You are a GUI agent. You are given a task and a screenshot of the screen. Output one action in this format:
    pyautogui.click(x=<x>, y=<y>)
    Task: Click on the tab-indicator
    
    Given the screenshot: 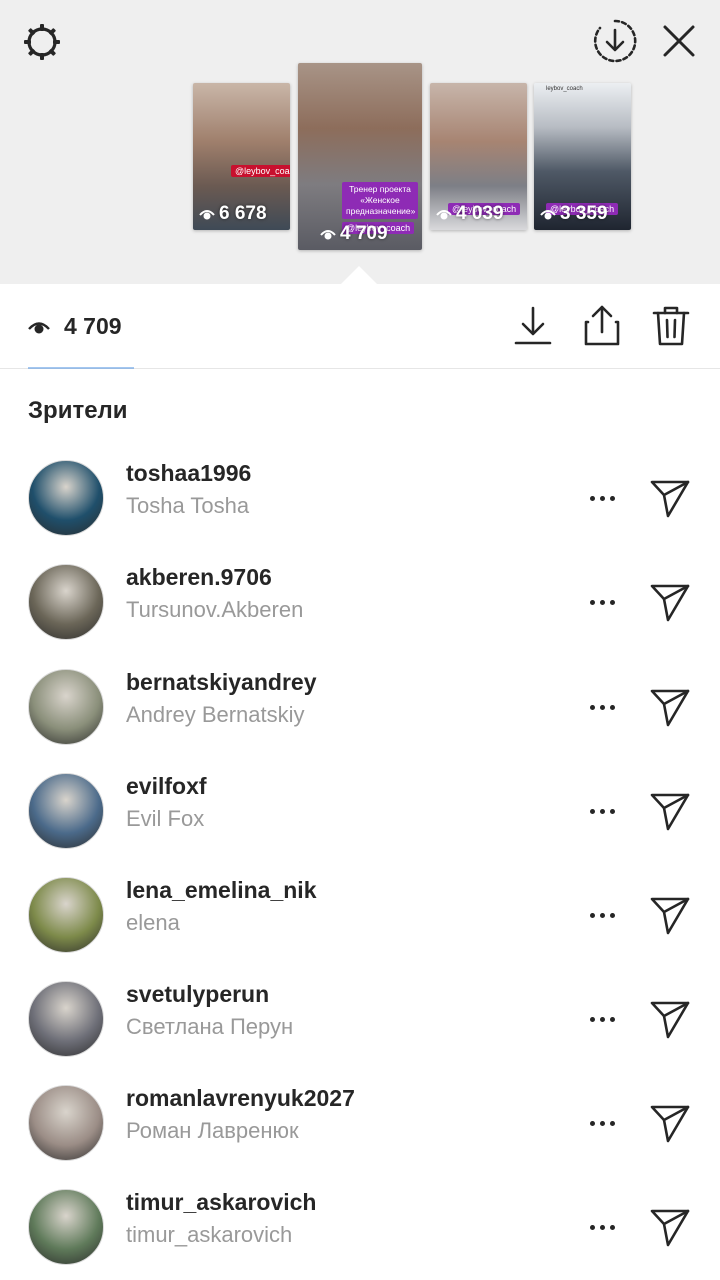 What is the action you would take?
    pyautogui.click(x=81, y=368)
    